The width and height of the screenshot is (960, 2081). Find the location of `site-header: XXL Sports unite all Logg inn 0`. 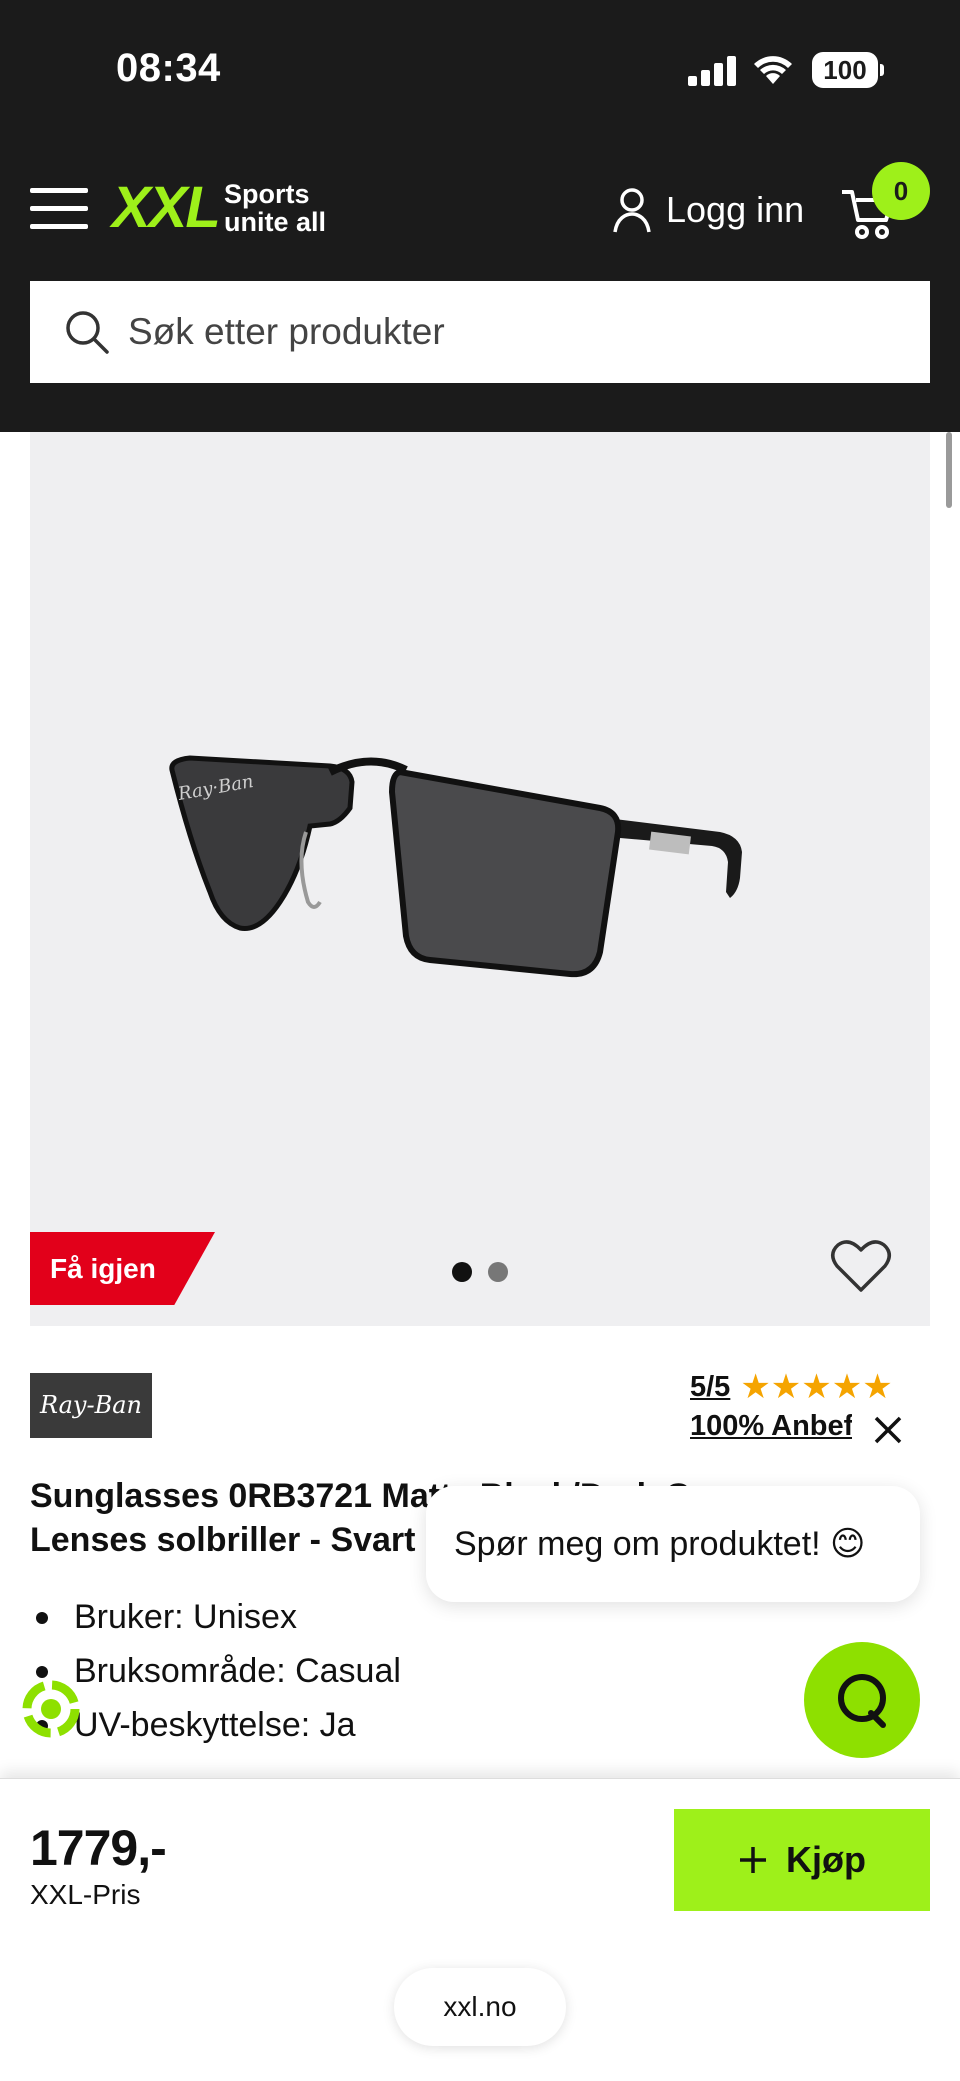

site-header: XXL Sports unite all Logg inn 0 is located at coordinates (480, 286).